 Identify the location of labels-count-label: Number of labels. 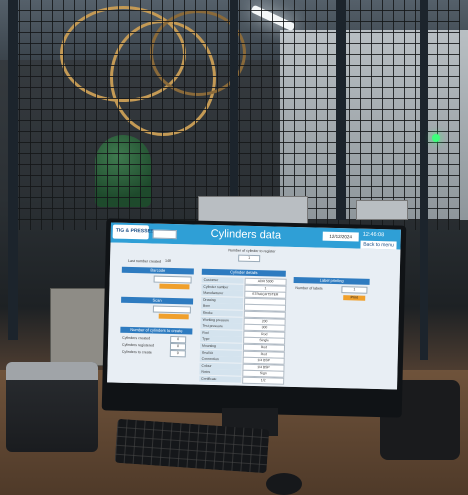
(309, 288).